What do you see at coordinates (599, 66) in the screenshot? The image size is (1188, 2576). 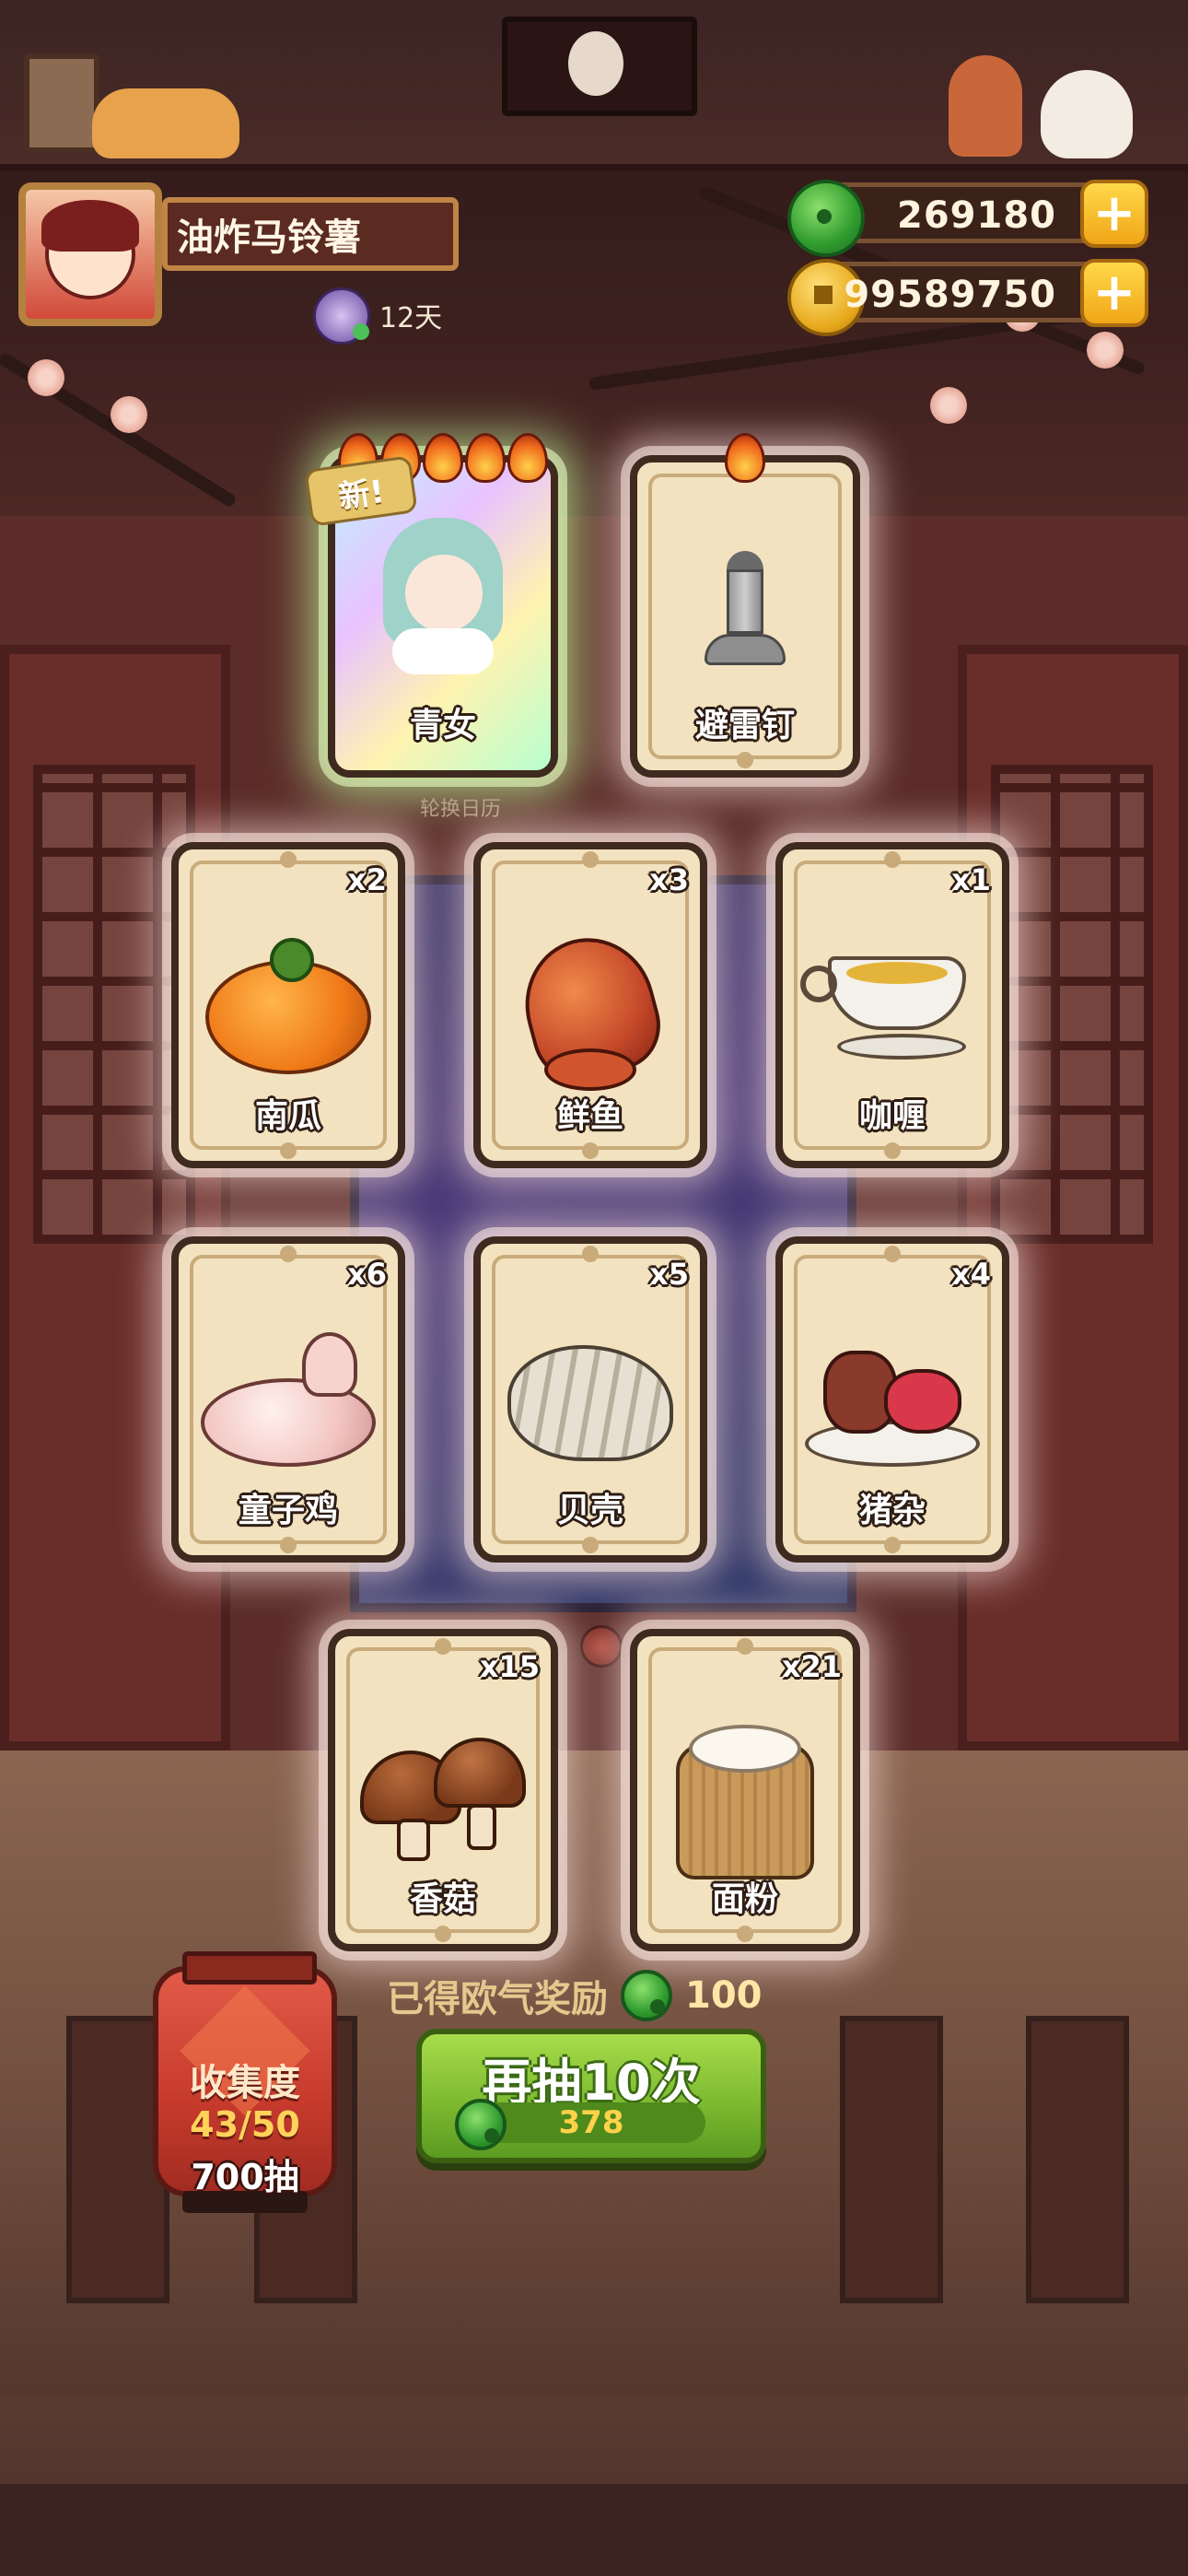 I see `hanging-scroll-icon` at bounding box center [599, 66].